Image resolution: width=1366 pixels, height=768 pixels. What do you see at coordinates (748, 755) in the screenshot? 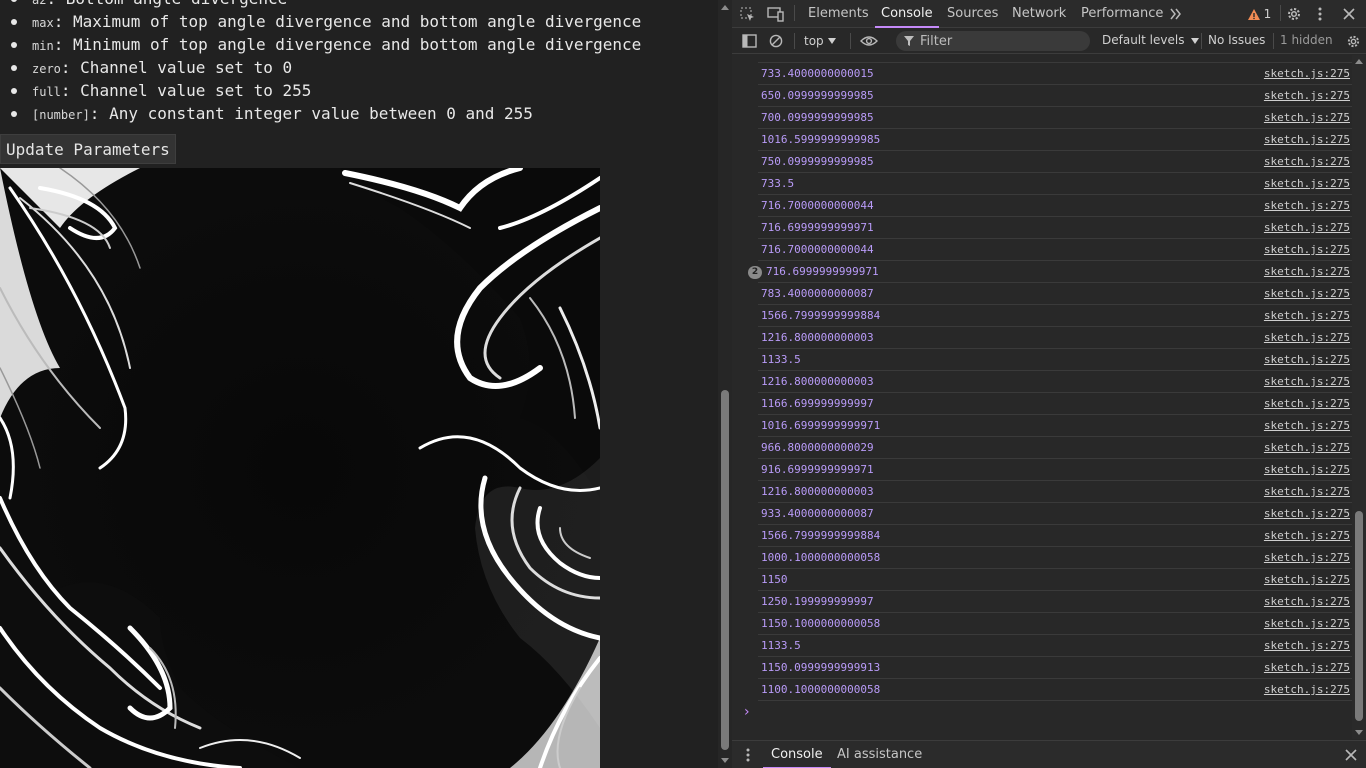
I see `drawer-menu-icon` at bounding box center [748, 755].